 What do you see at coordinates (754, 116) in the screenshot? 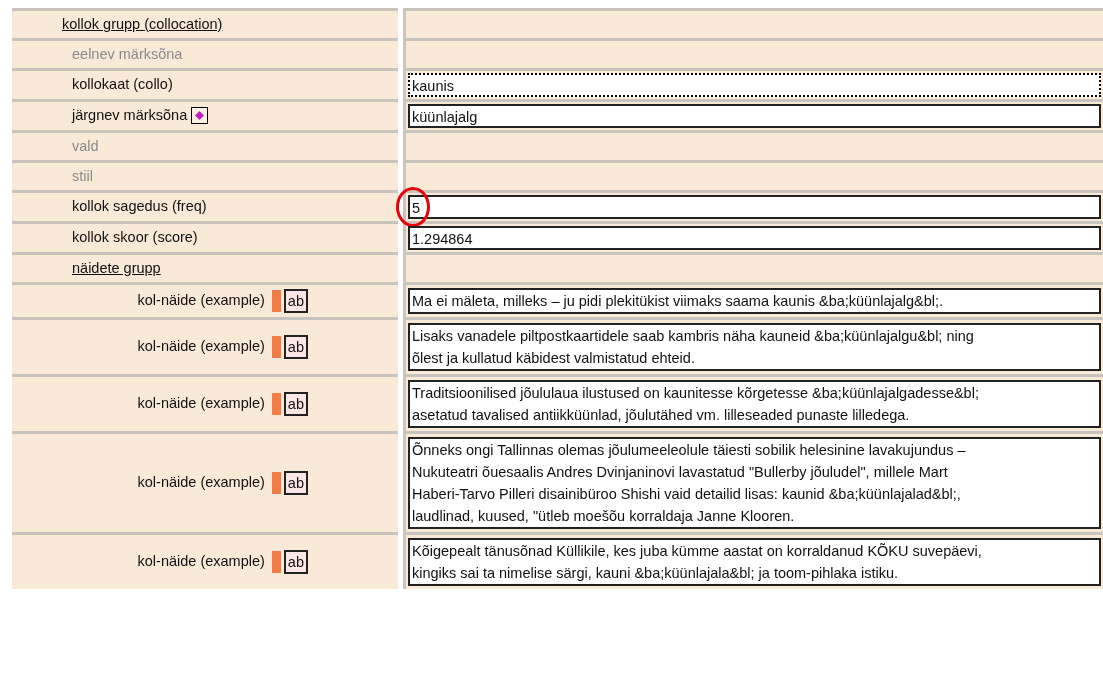
I see `text-field: küünlajalg` at bounding box center [754, 116].